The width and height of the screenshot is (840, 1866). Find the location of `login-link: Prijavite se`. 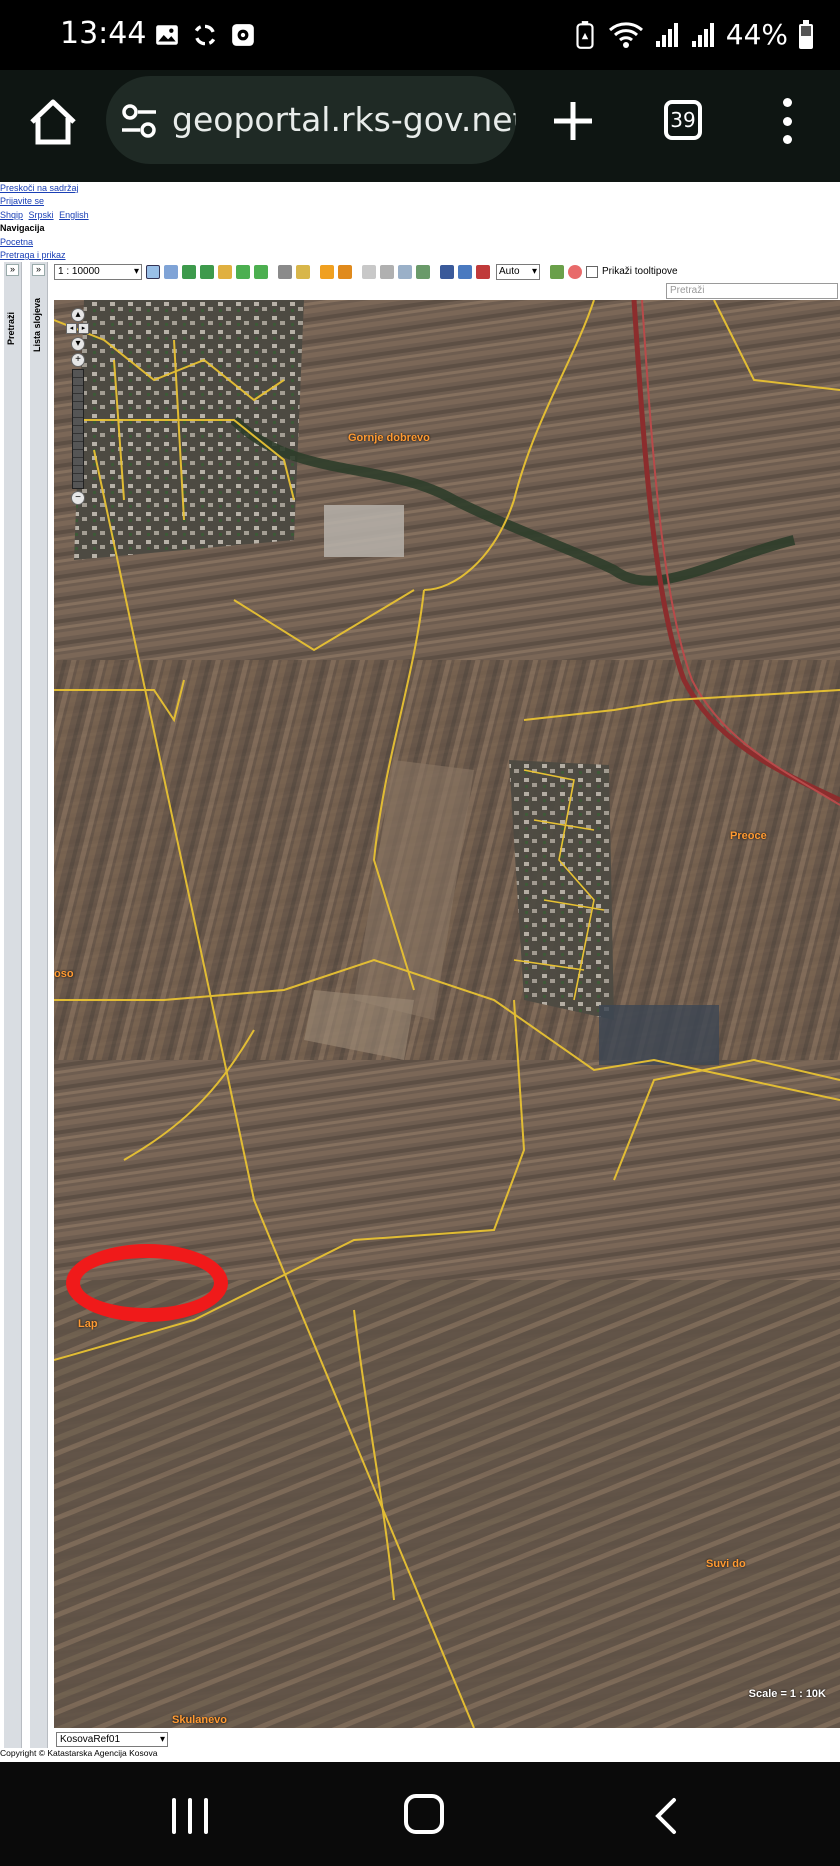

login-link: Prijavite se is located at coordinates (46, 201).